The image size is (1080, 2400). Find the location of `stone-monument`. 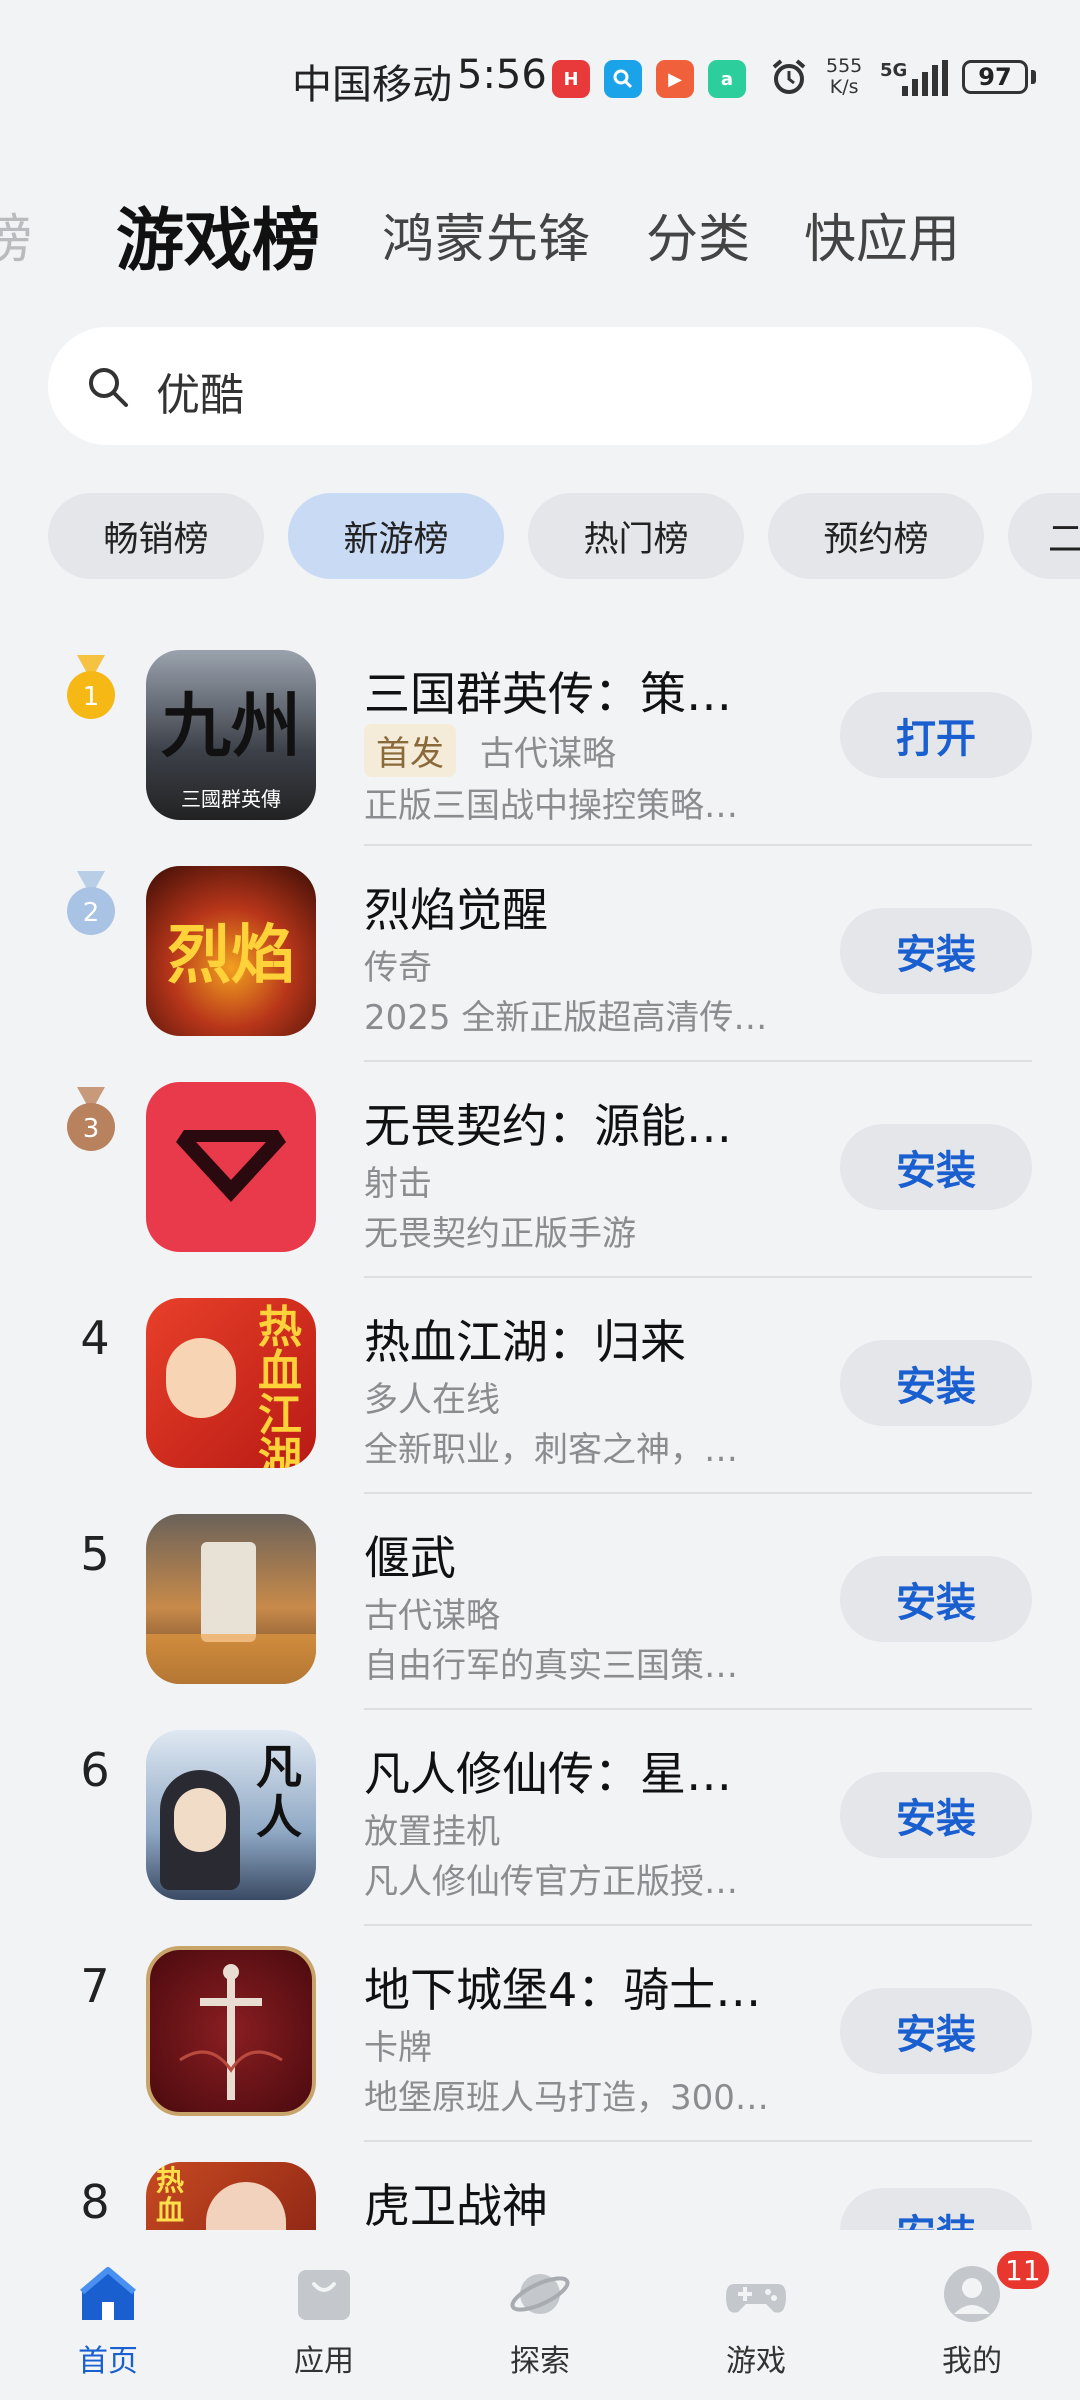

stone-monument is located at coordinates (228, 1592).